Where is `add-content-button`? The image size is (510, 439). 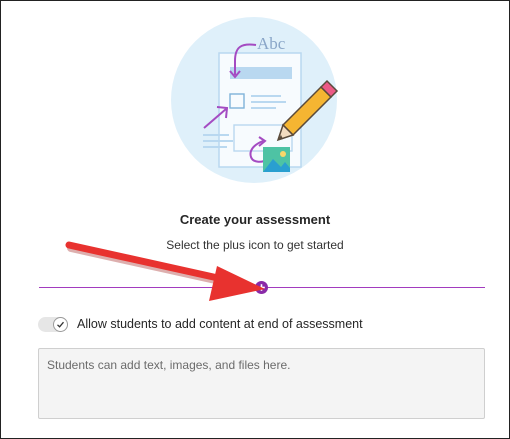 add-content-button is located at coordinates (261, 287).